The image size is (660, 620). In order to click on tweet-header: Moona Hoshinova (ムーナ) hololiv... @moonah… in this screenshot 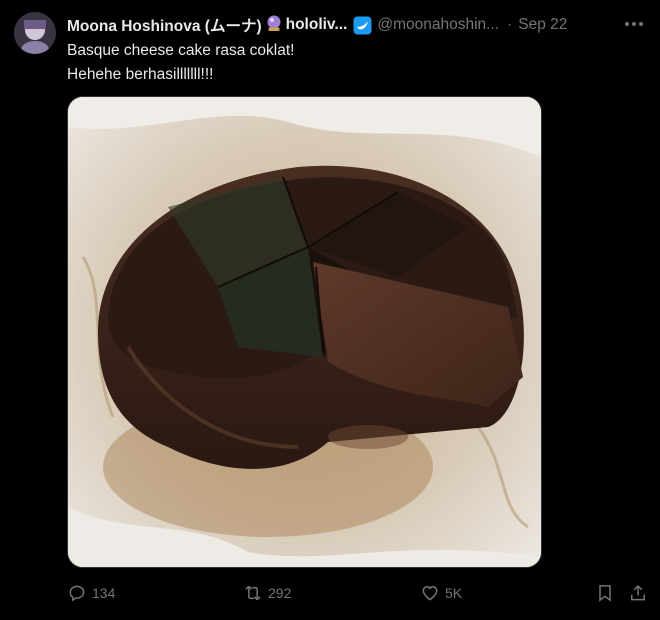, I will do `click(357, 25)`.